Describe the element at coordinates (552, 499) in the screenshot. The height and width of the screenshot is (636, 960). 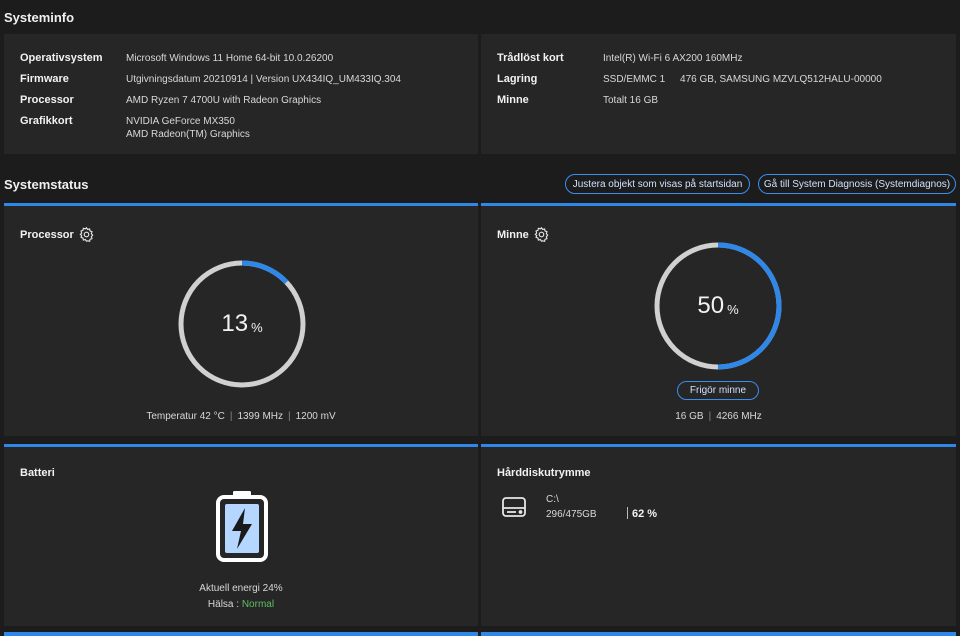
I see `disk-drive-letter: C:\` at that location.